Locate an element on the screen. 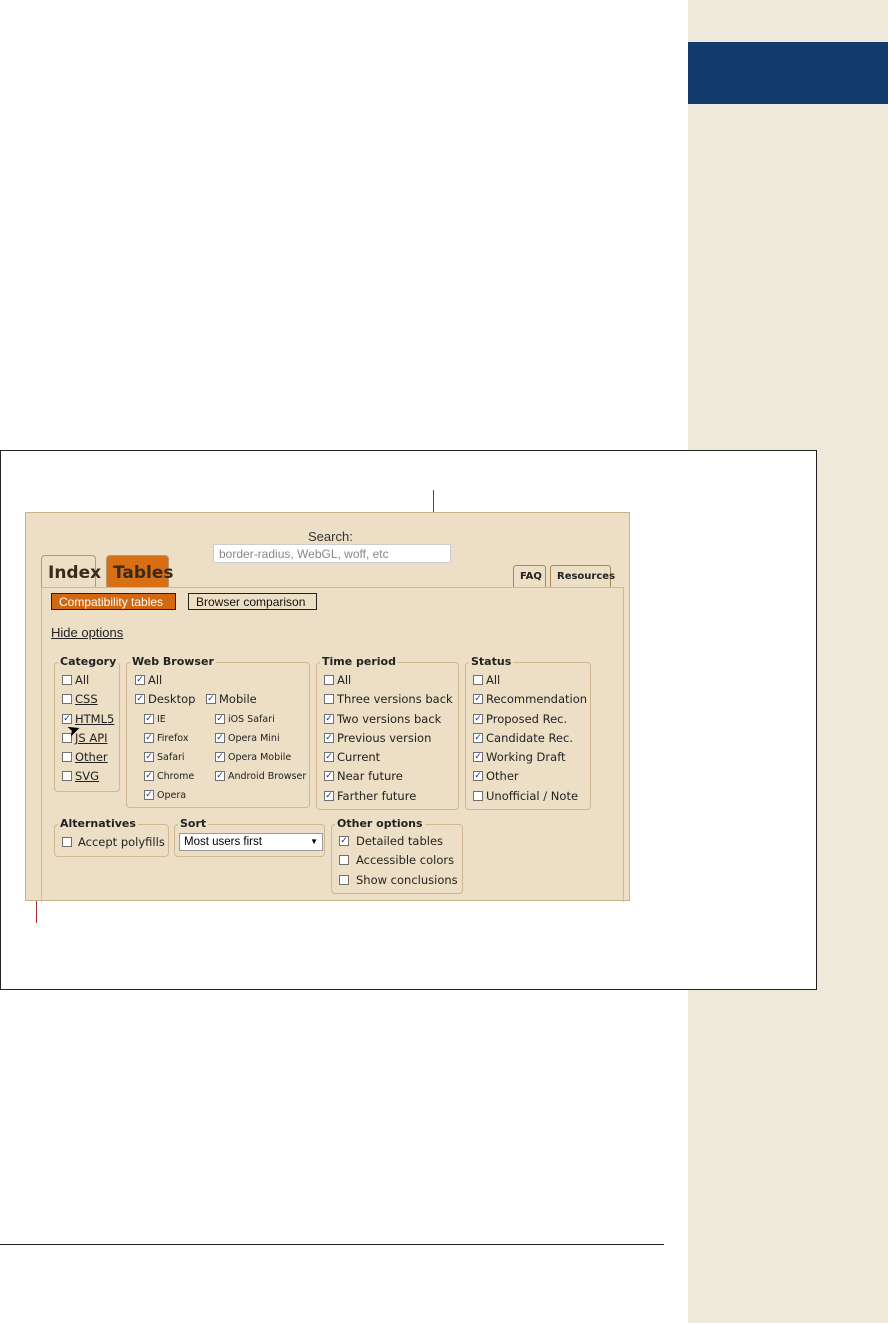 This screenshot has width=888, height=1323. browser-opera-mobile-checkbox: ✓ Opera Mobile is located at coordinates (253, 757).